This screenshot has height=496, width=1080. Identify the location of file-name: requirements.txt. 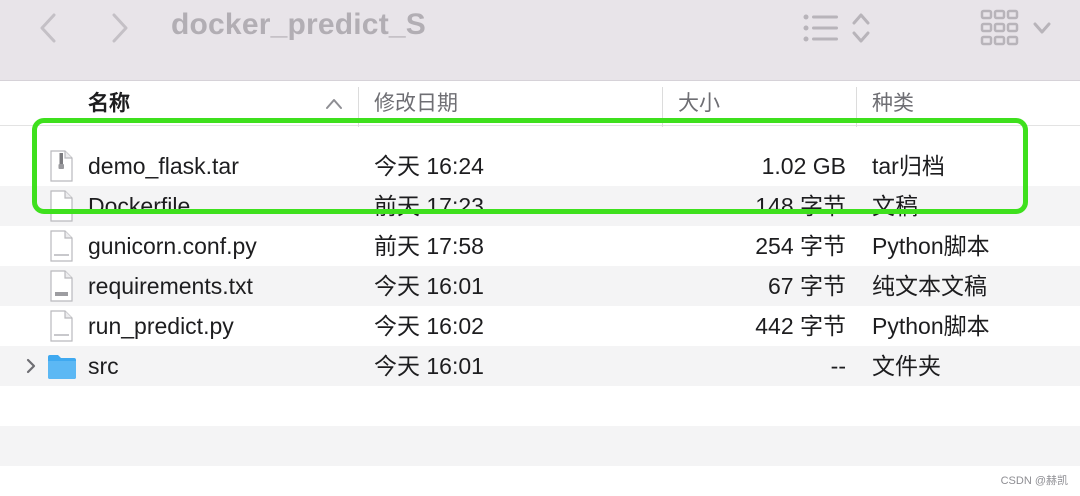
(170, 286).